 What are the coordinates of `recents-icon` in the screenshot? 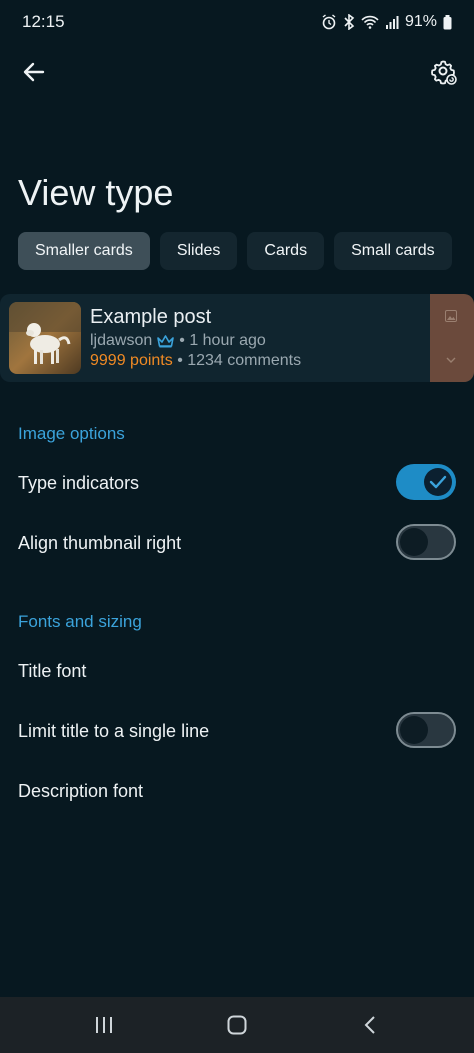 It's located at (104, 1025).